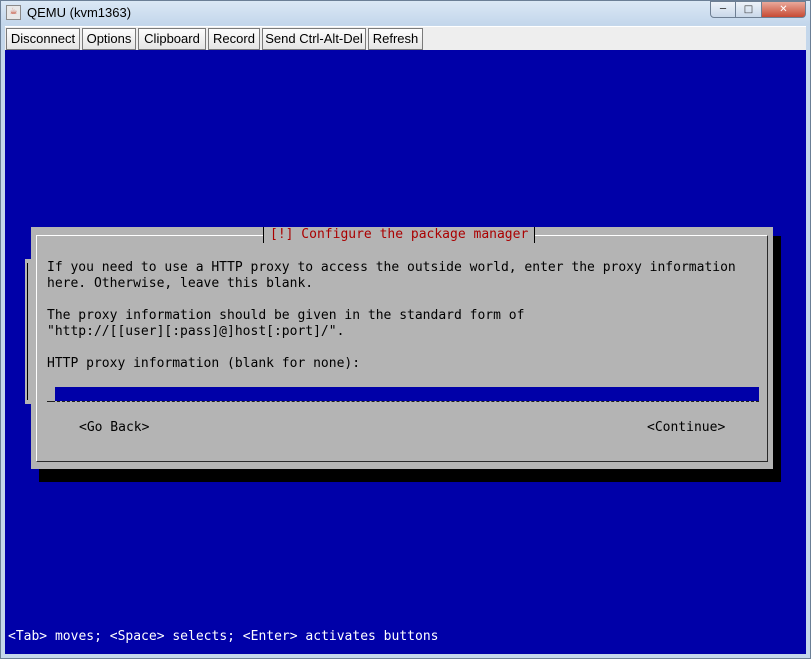 This screenshot has height=659, width=811. I want to click on minimize-button: ─, so click(723, 9).